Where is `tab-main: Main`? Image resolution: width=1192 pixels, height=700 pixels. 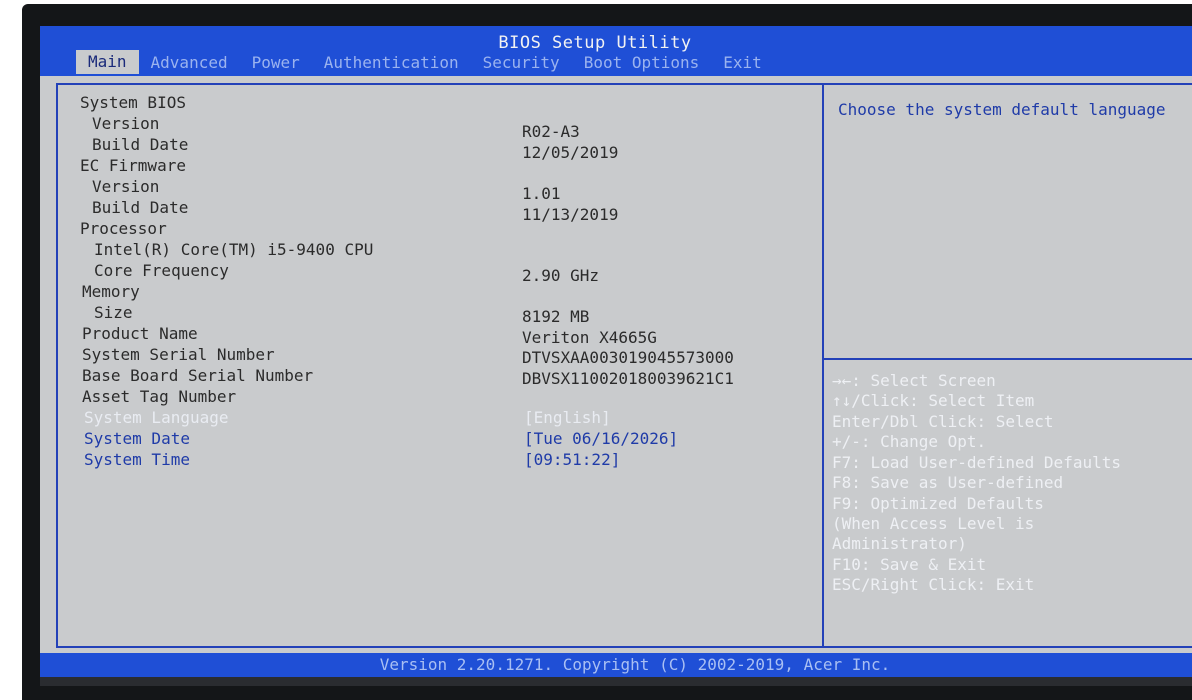 tab-main: Main is located at coordinates (107, 62).